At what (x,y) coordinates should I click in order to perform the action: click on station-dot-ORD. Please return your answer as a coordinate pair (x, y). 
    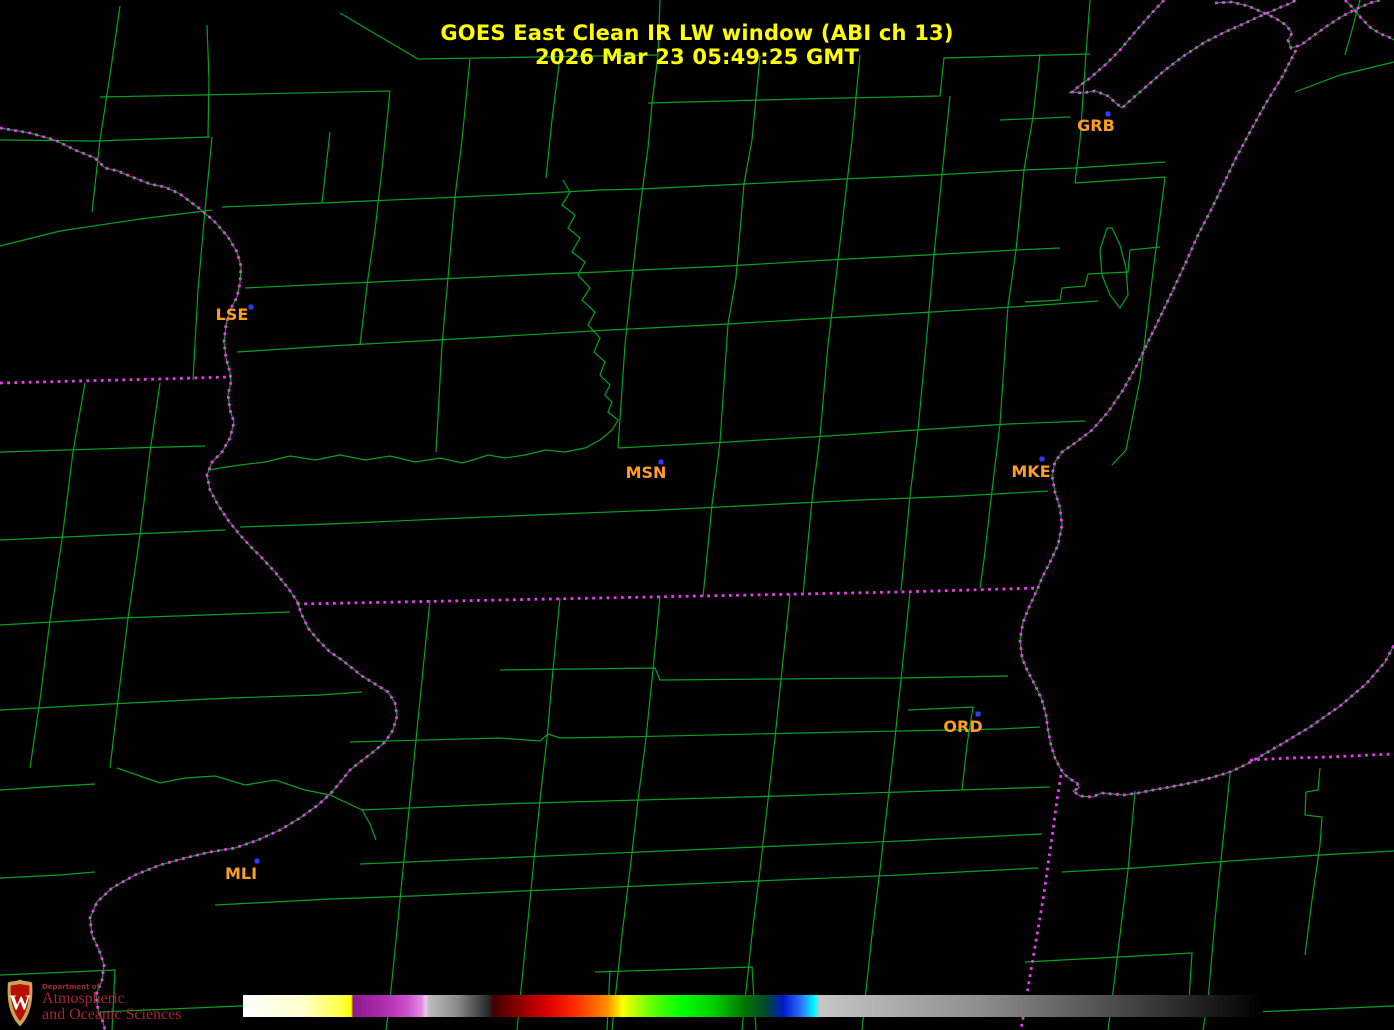
    Looking at the image, I should click on (978, 714).